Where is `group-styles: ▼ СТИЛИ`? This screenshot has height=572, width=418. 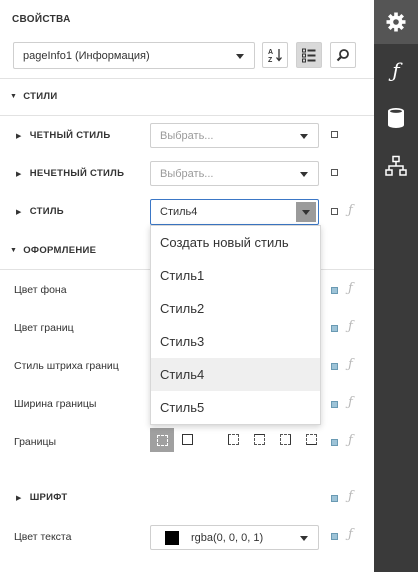
group-styles: ▼ СТИЛИ is located at coordinates (33, 96).